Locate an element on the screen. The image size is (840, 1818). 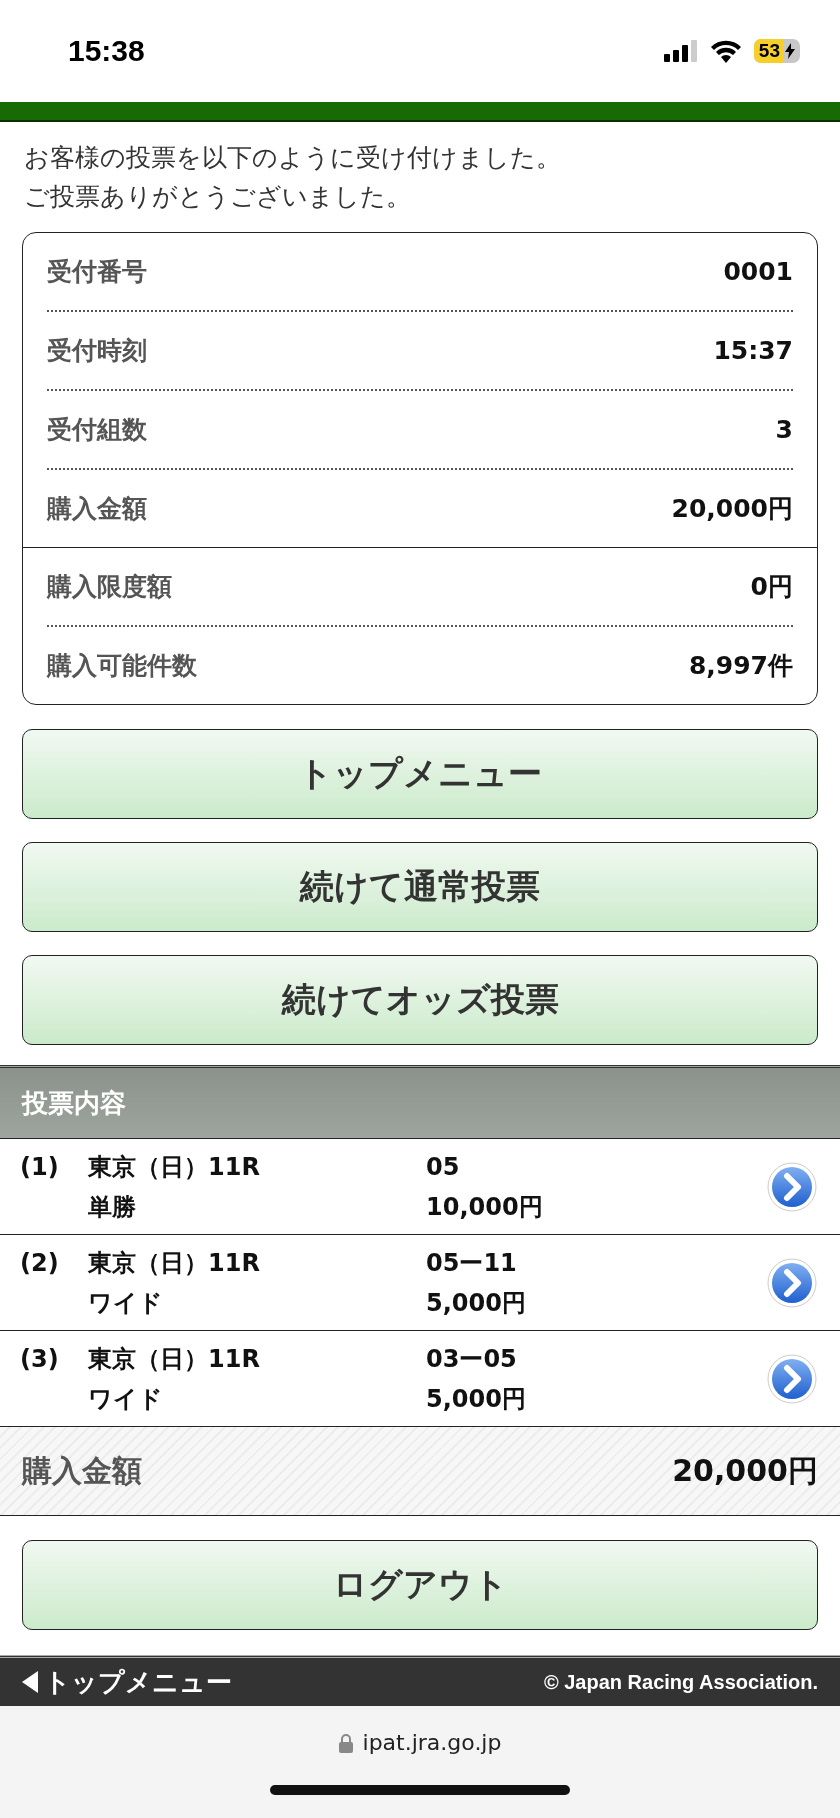
receipt-value: 15:37 is located at coordinates (753, 350).